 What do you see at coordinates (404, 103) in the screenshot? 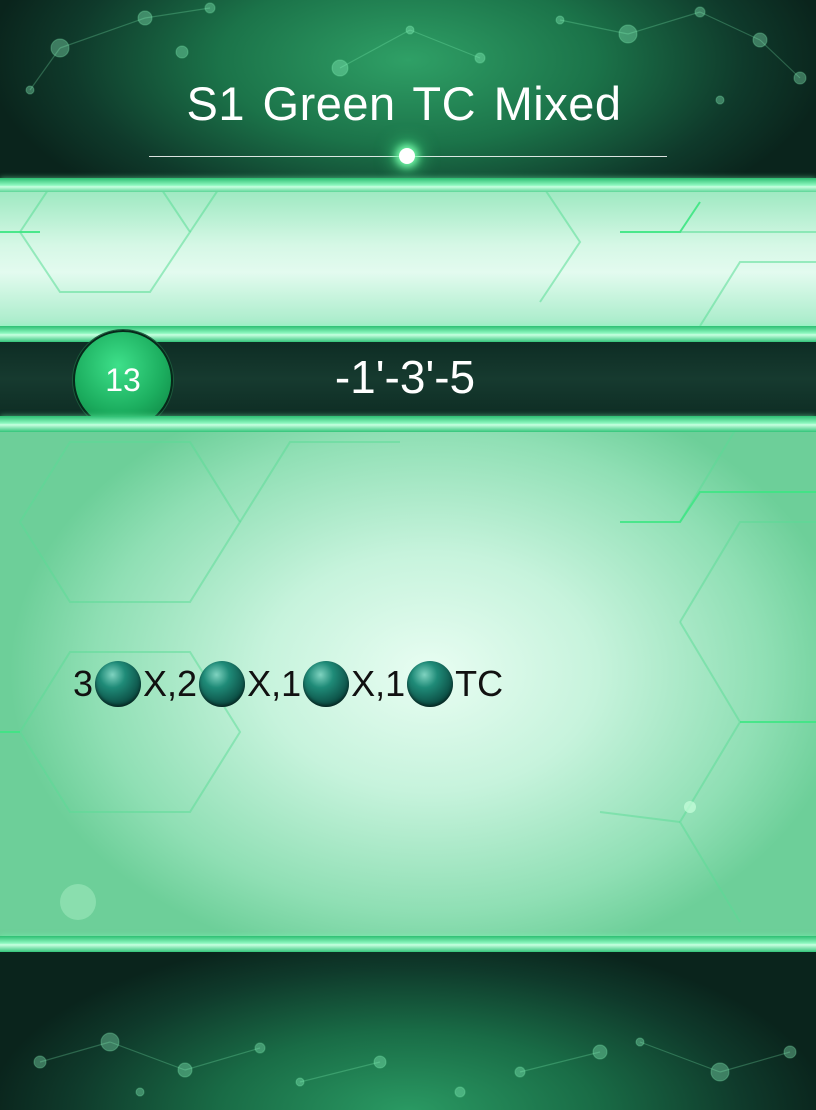
I see `page-title: S1 Green TC Mixed` at bounding box center [404, 103].